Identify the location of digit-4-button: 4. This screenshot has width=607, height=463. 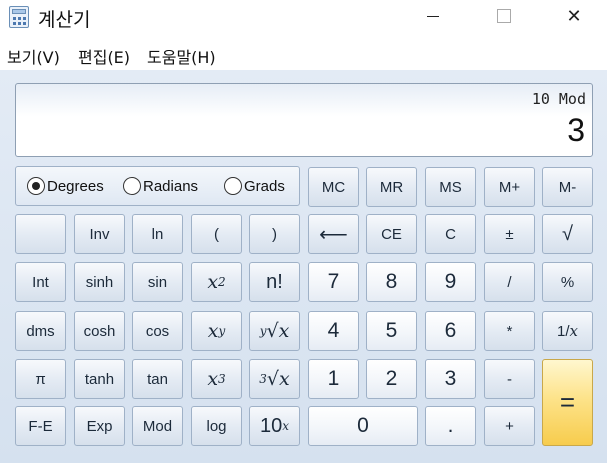
(333, 331).